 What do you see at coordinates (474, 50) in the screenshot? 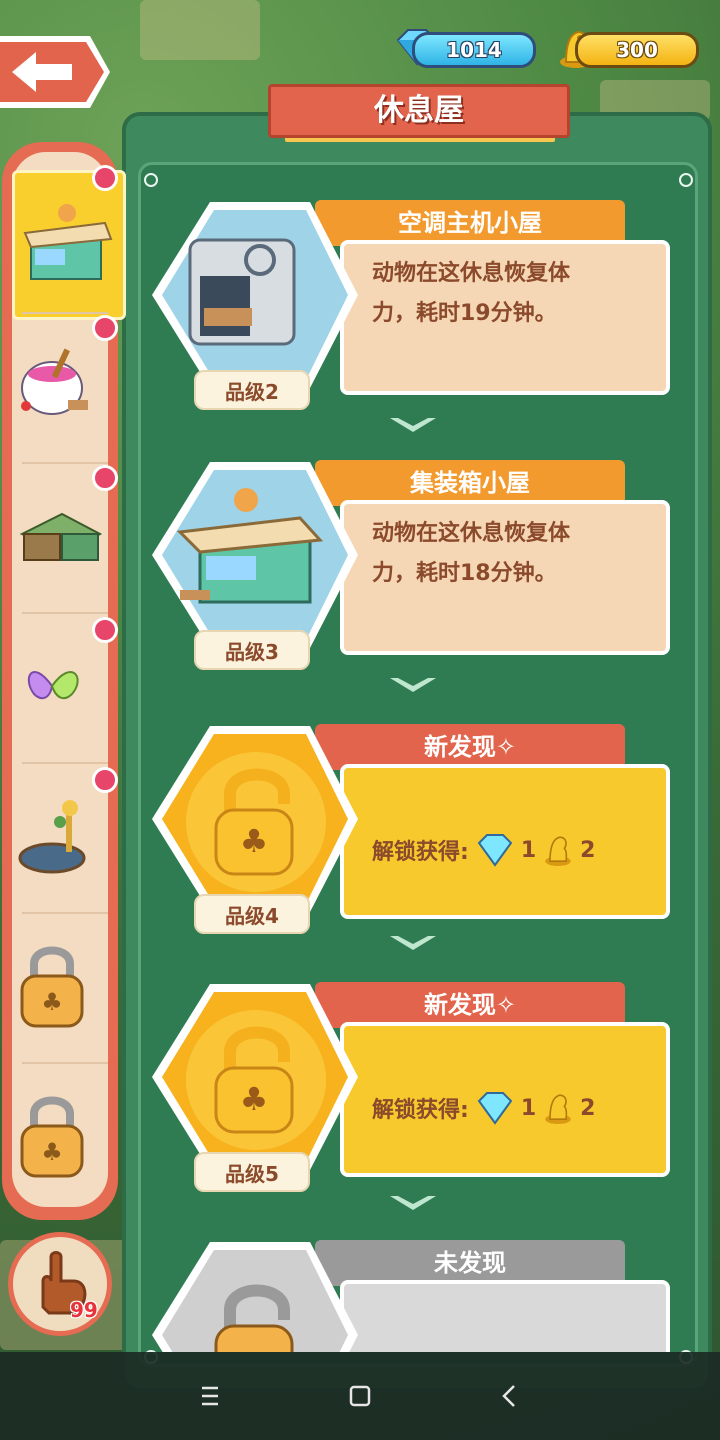
I see `gem-count: 1014` at bounding box center [474, 50].